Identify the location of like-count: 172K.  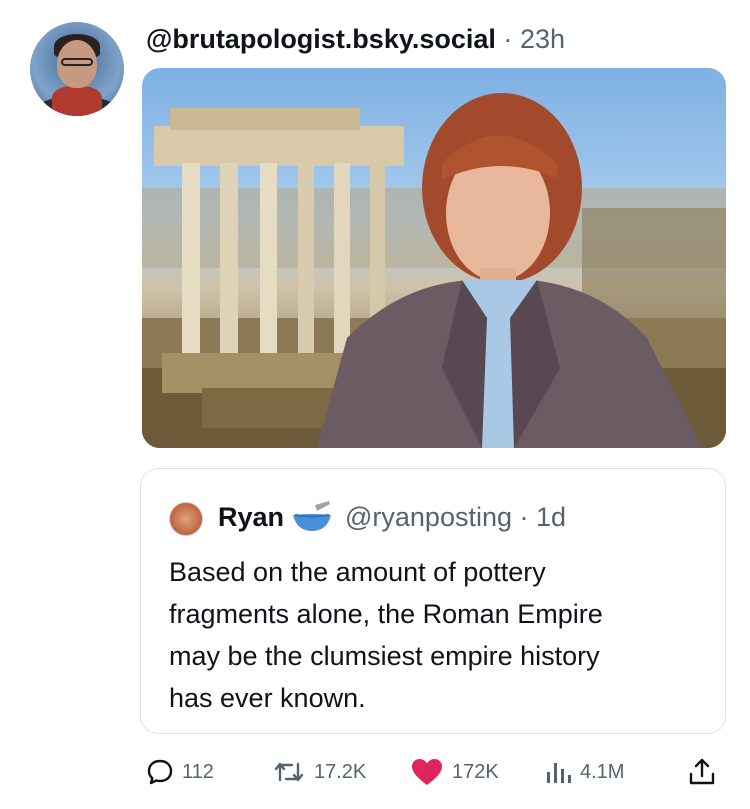
(475, 771).